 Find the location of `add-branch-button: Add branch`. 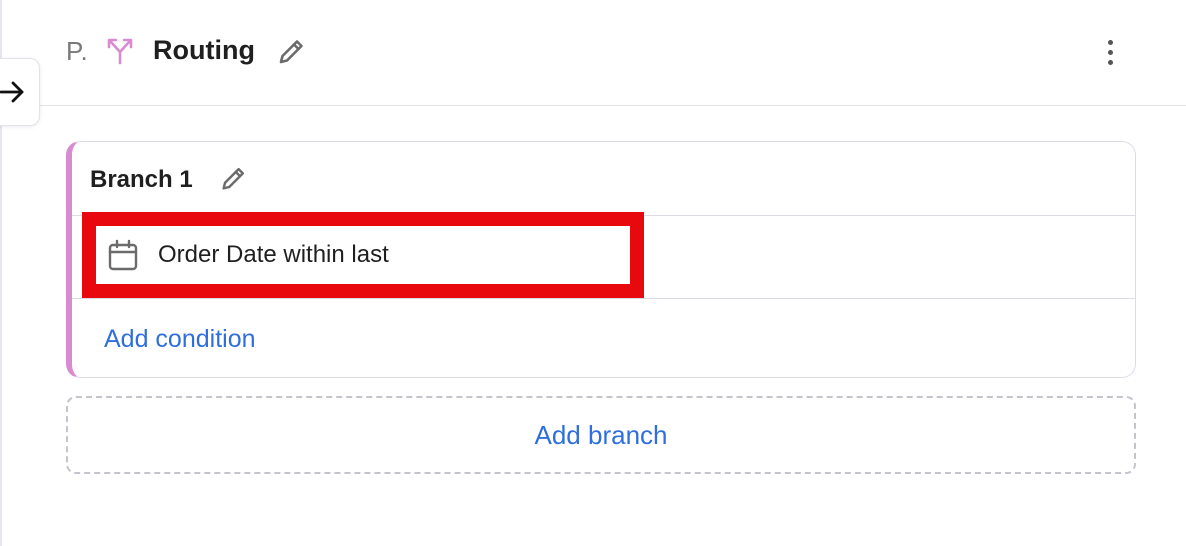

add-branch-button: Add branch is located at coordinates (601, 435).